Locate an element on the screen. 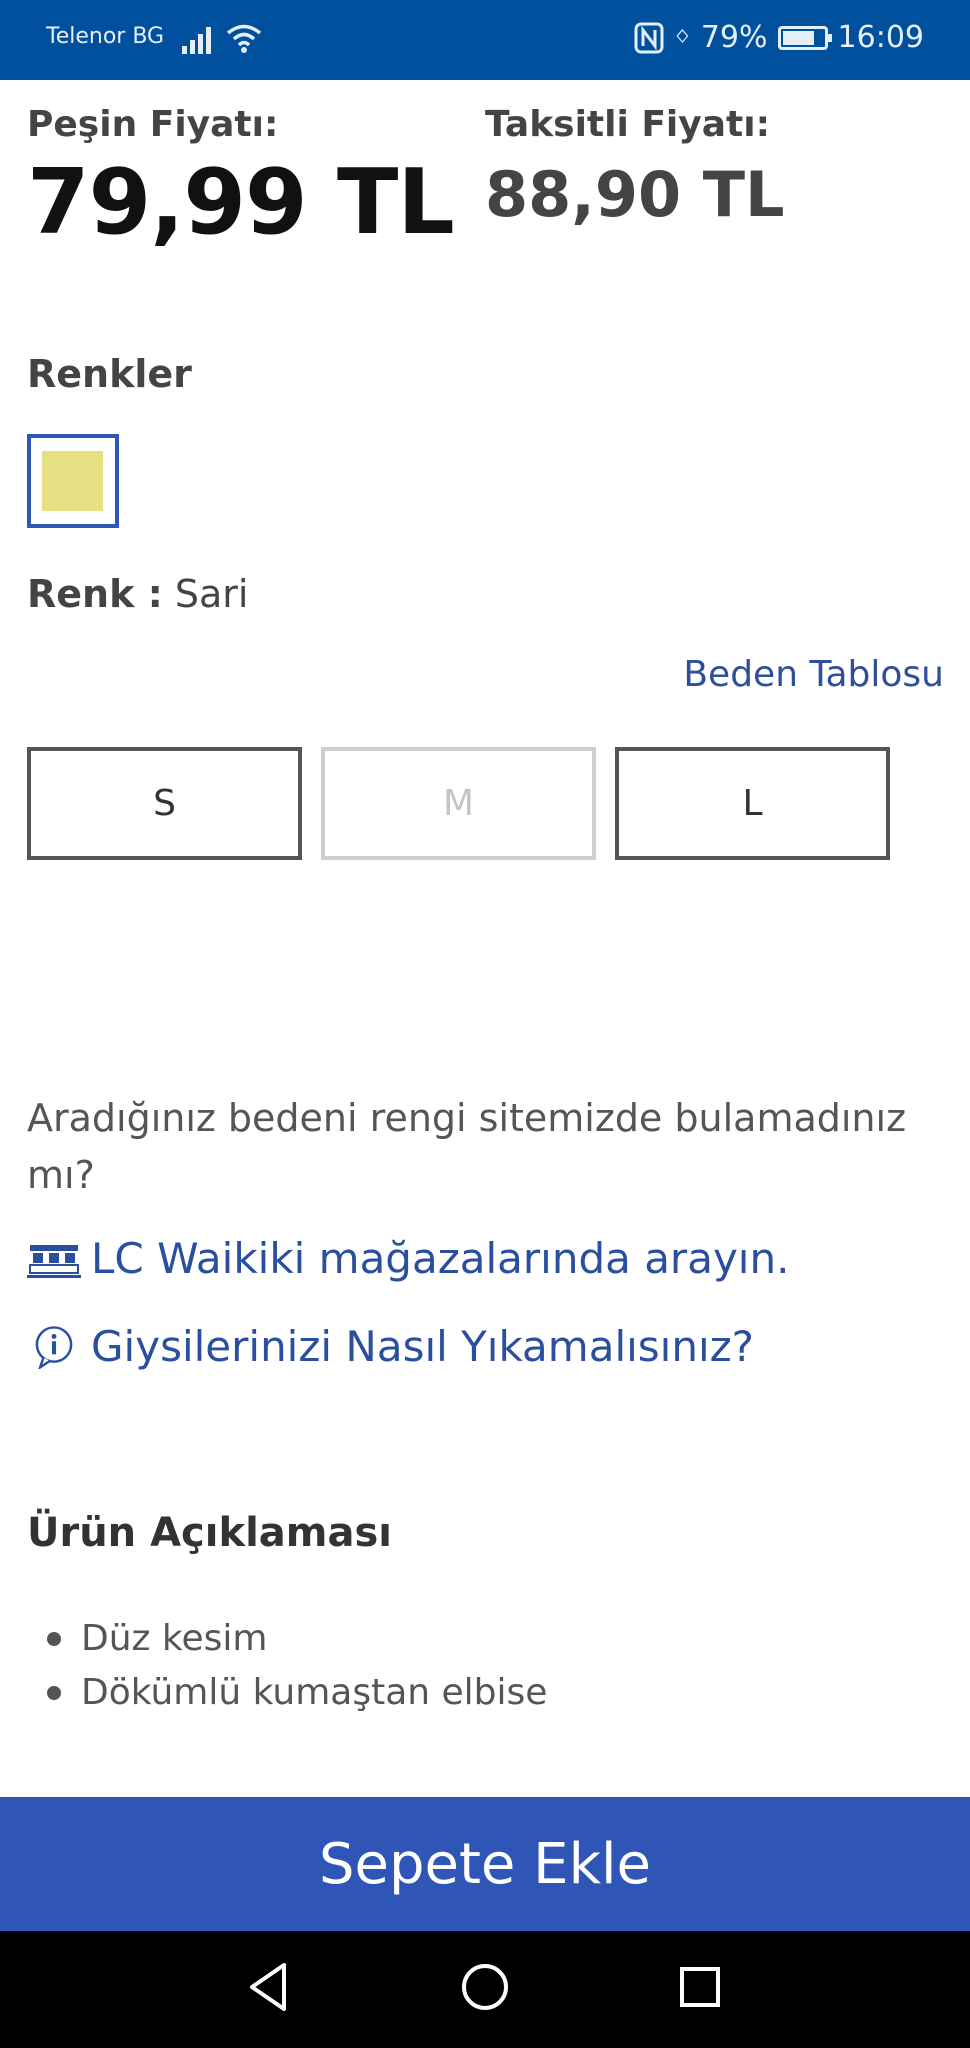 This screenshot has width=970, height=2048. battery-icon is located at coordinates (804, 37).